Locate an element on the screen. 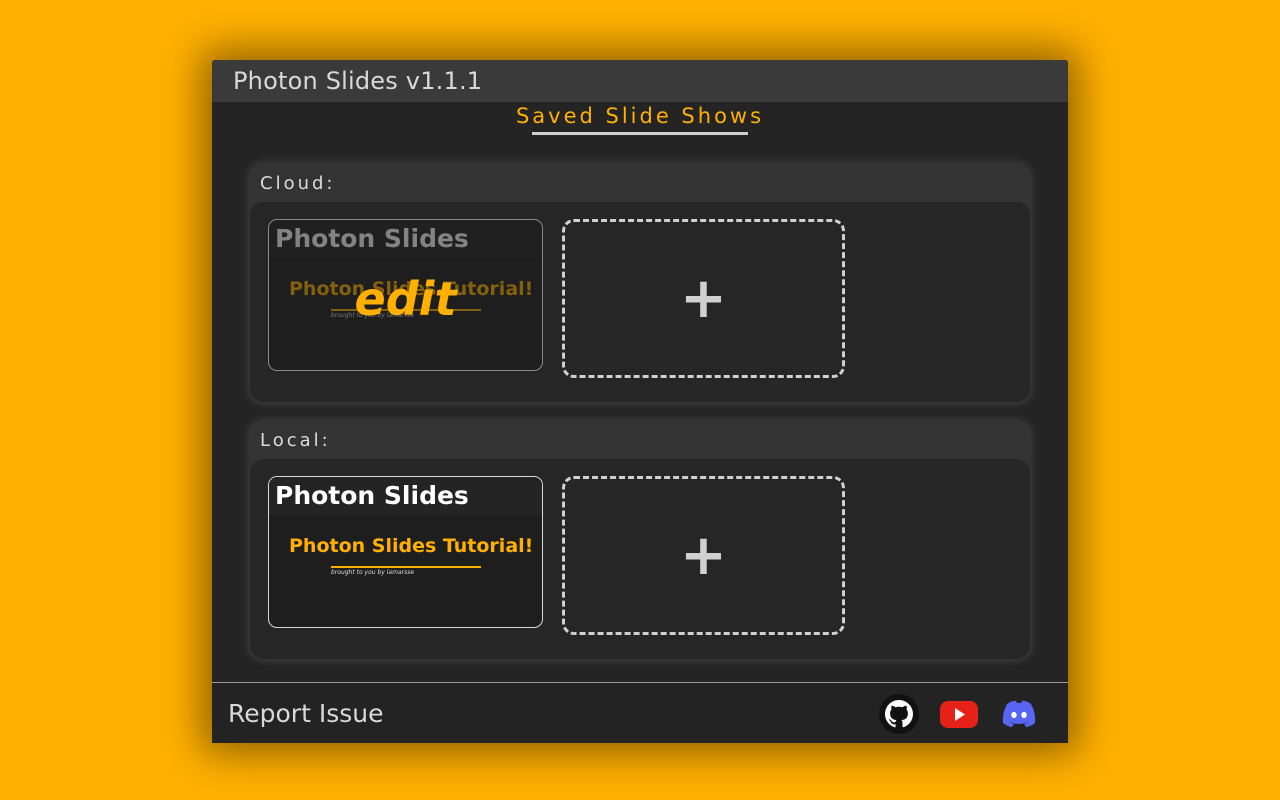 The width and height of the screenshot is (1280, 800). preview-subtitle: brought to you by lamarsse is located at coordinates (373, 572).